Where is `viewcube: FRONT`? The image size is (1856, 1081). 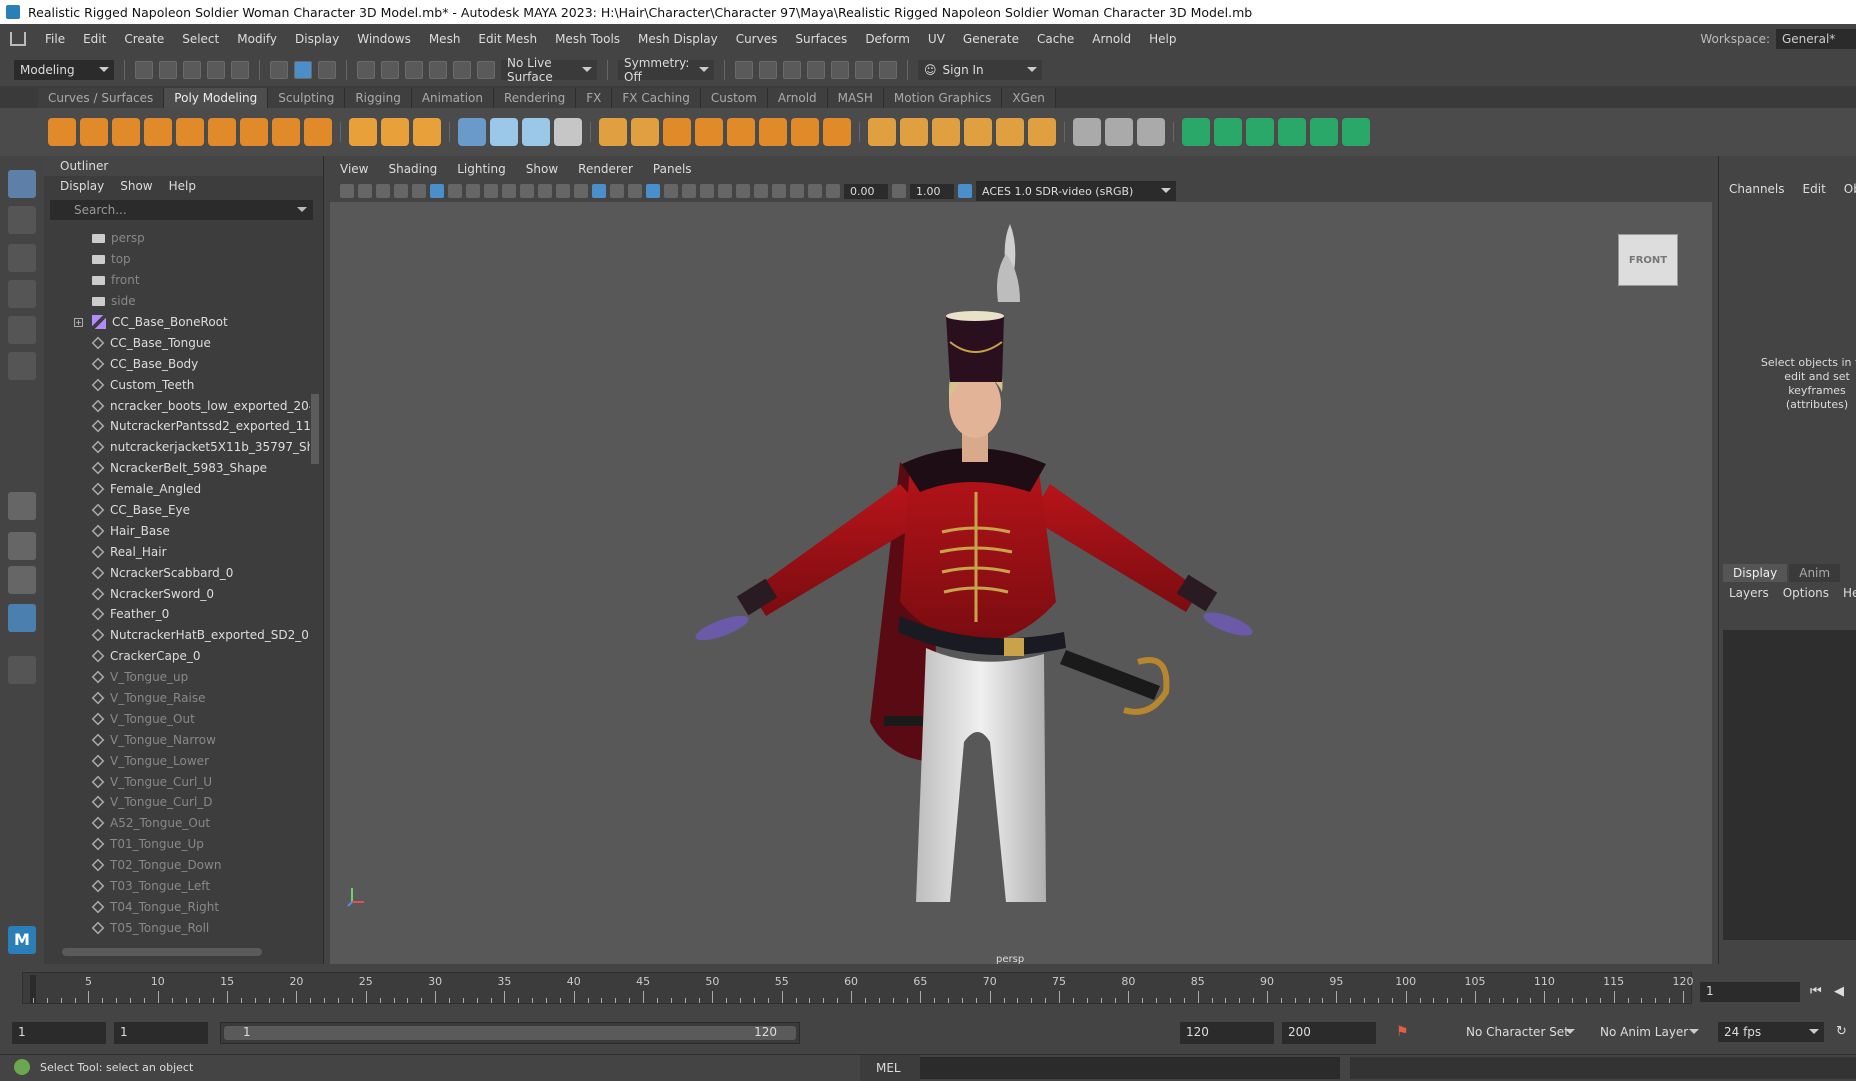 viewcube: FRONT is located at coordinates (1648, 260).